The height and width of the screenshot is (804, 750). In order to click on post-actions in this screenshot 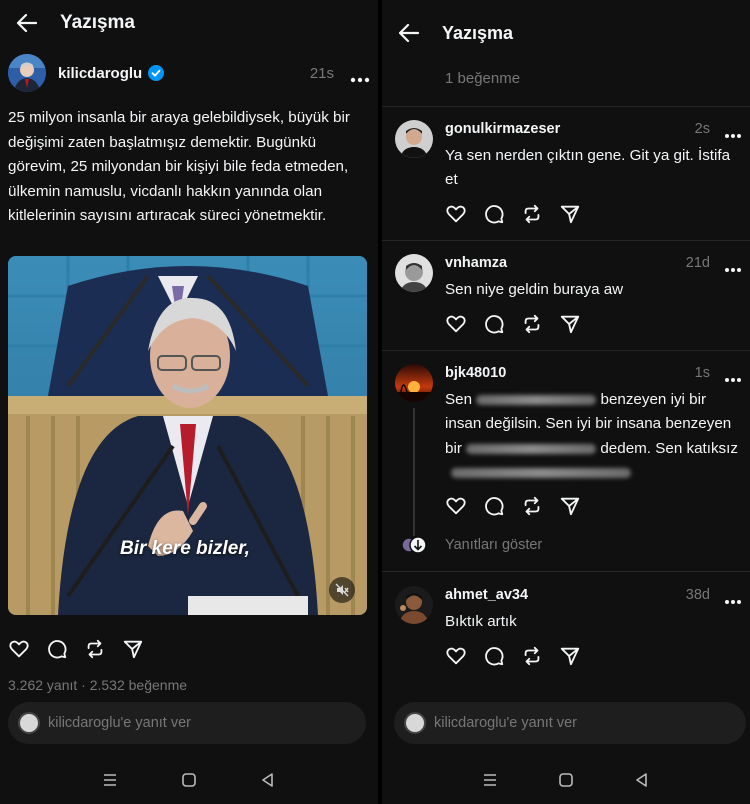, I will do `click(76, 649)`.